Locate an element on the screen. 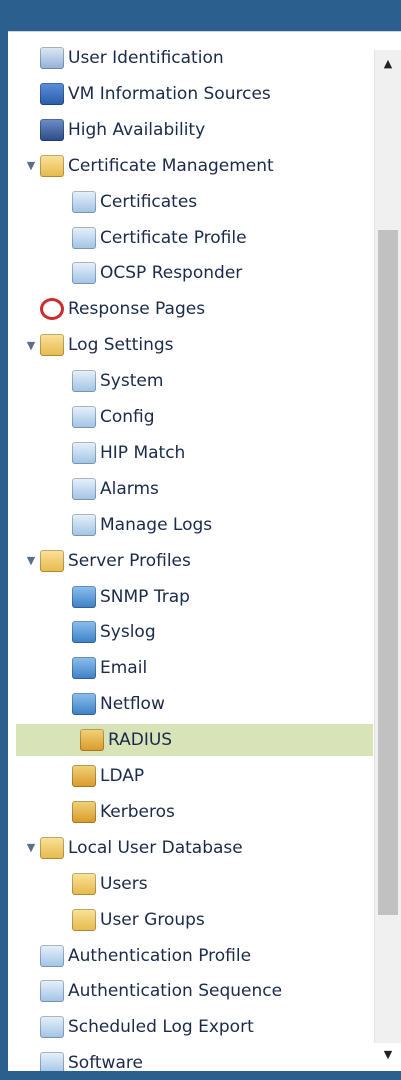  tree-item-local-user-database: ▼ Local User Database is located at coordinates (190, 848).